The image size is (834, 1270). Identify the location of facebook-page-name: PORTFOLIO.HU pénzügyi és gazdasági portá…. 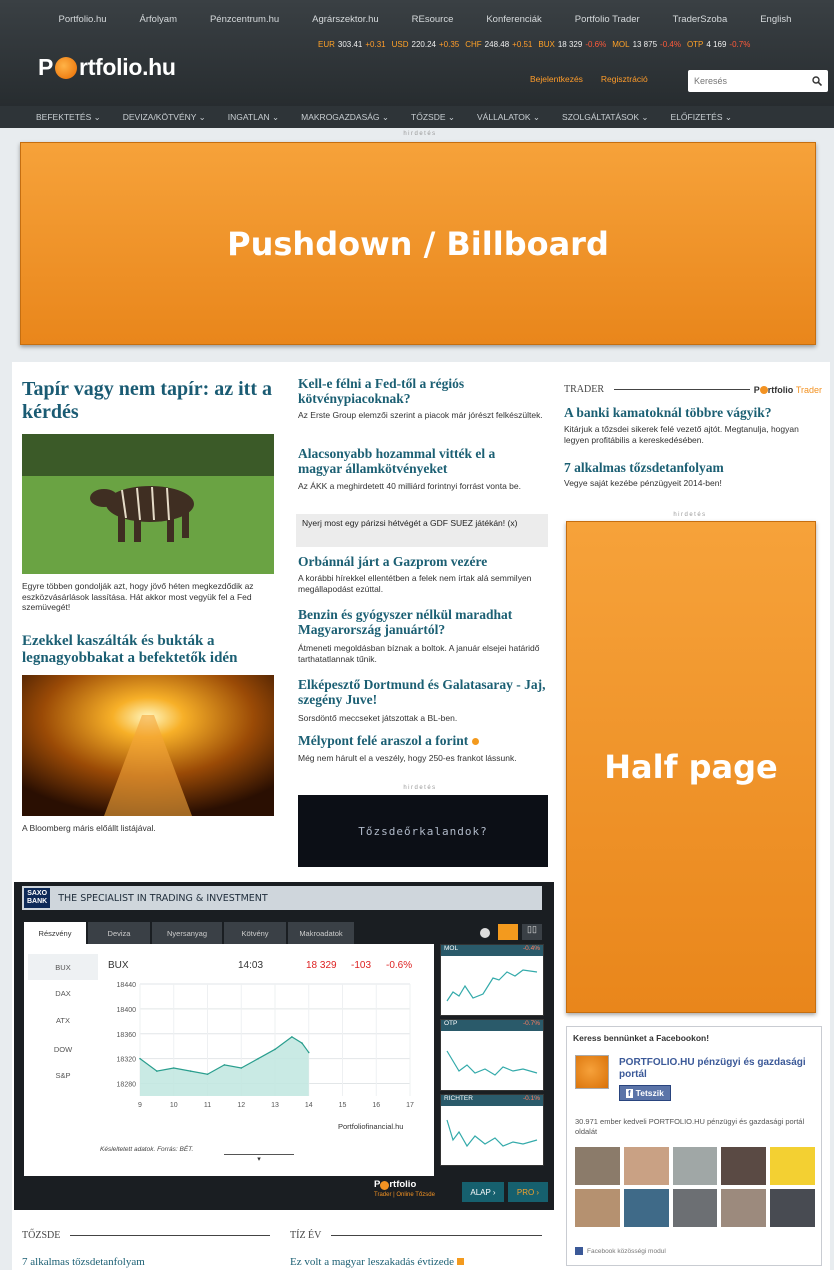
(714, 1069).